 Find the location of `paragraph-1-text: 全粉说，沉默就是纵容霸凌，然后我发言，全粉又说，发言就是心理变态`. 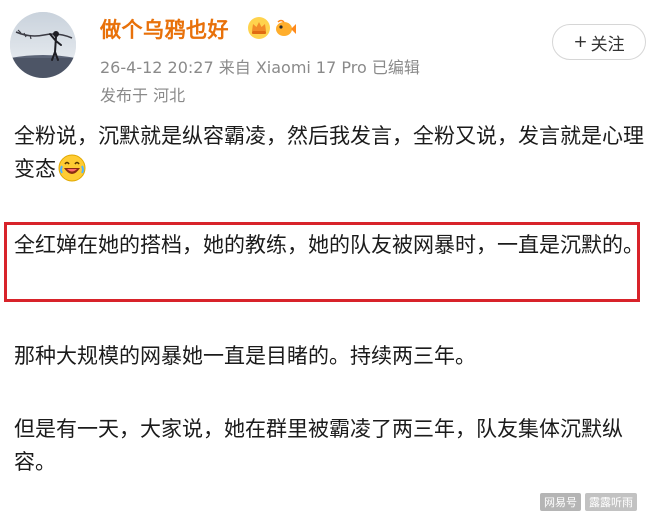

paragraph-1-text: 全粉说，沉默就是纵容霸凌，然后我发言，全粉又说，发言就是心理变态 is located at coordinates (329, 152).